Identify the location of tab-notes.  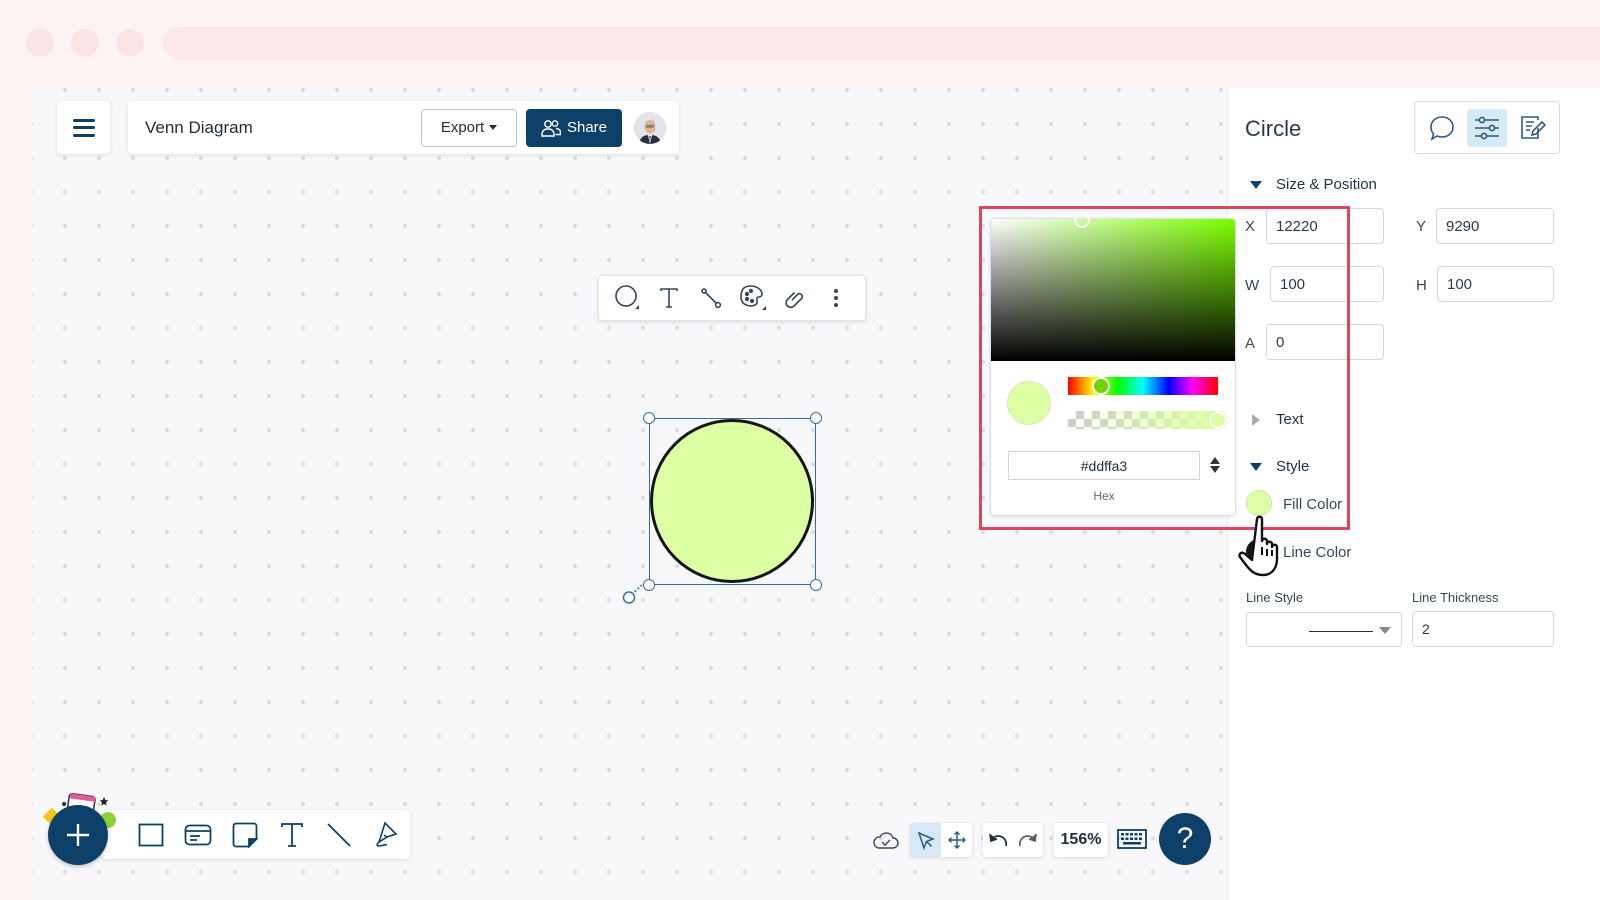
(1532, 128).